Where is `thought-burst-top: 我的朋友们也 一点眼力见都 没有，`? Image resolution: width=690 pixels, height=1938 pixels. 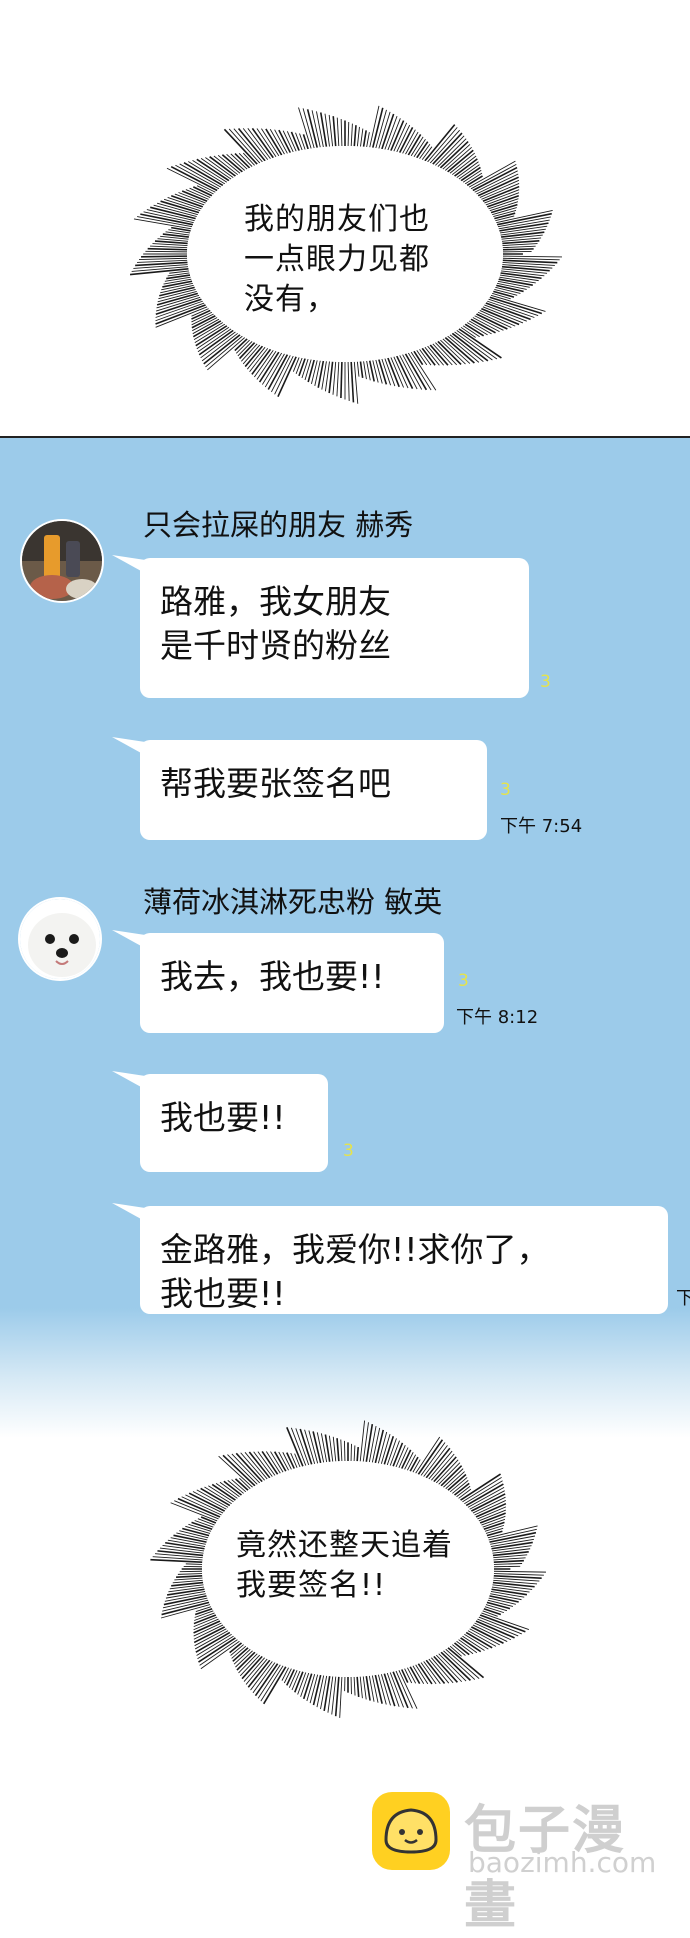 thought-burst-top: 我的朋友们也 一点眼力见都 没有， is located at coordinates (345, 254).